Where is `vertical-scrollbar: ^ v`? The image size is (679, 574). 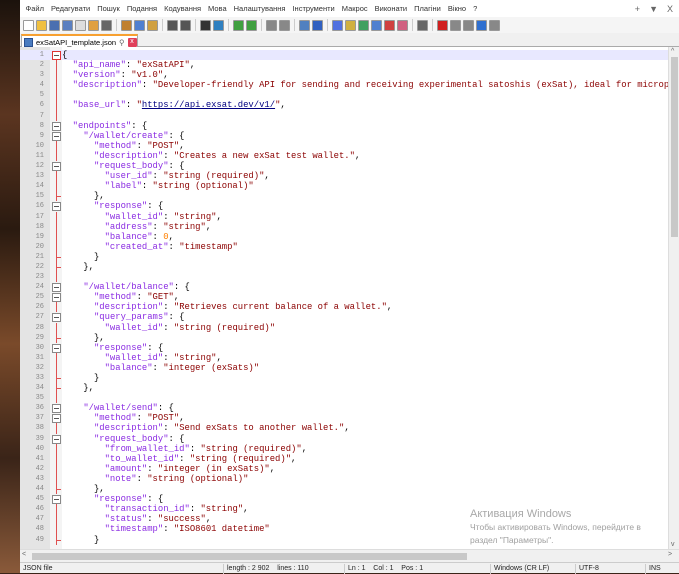 vertical-scrollbar: ^ v is located at coordinates (673, 298).